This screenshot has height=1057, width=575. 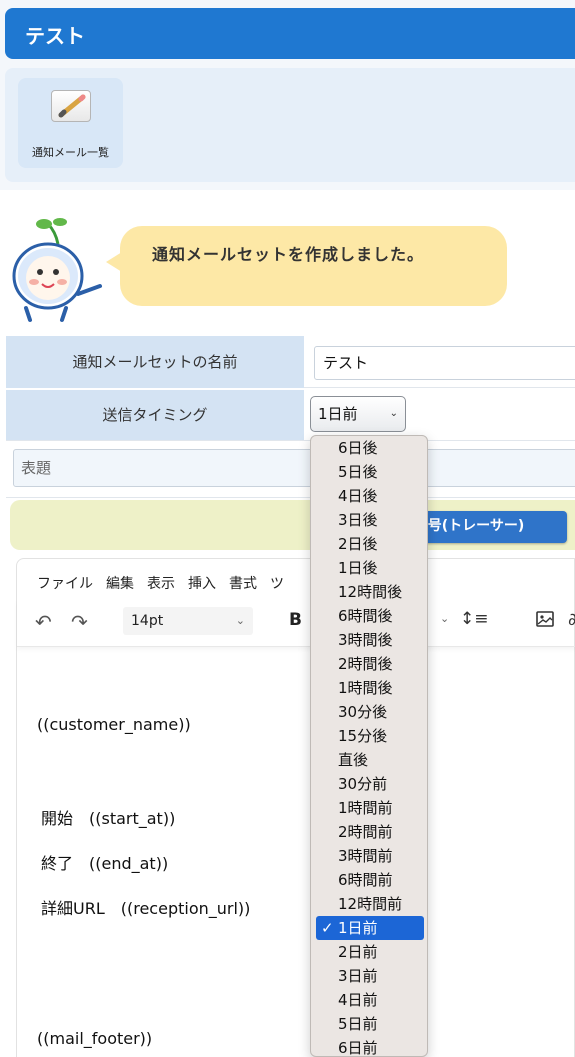 I want to click on link-icon: ∂, so click(x=571, y=620).